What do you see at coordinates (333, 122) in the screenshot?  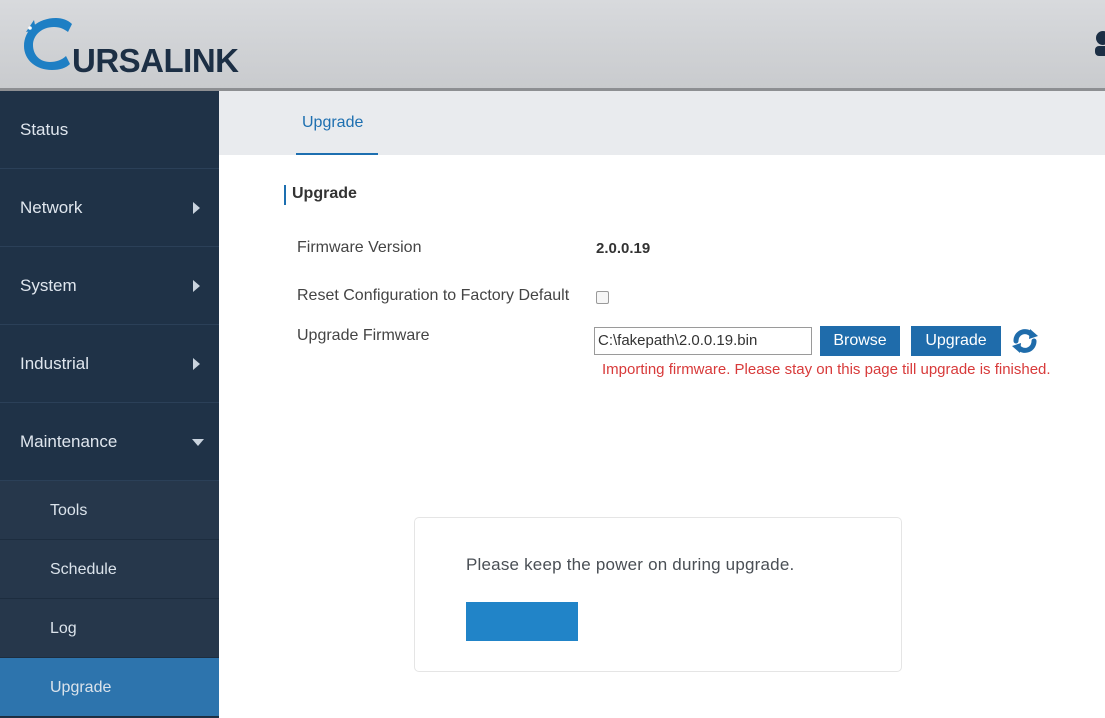 I see `tab-label: Upgrade` at bounding box center [333, 122].